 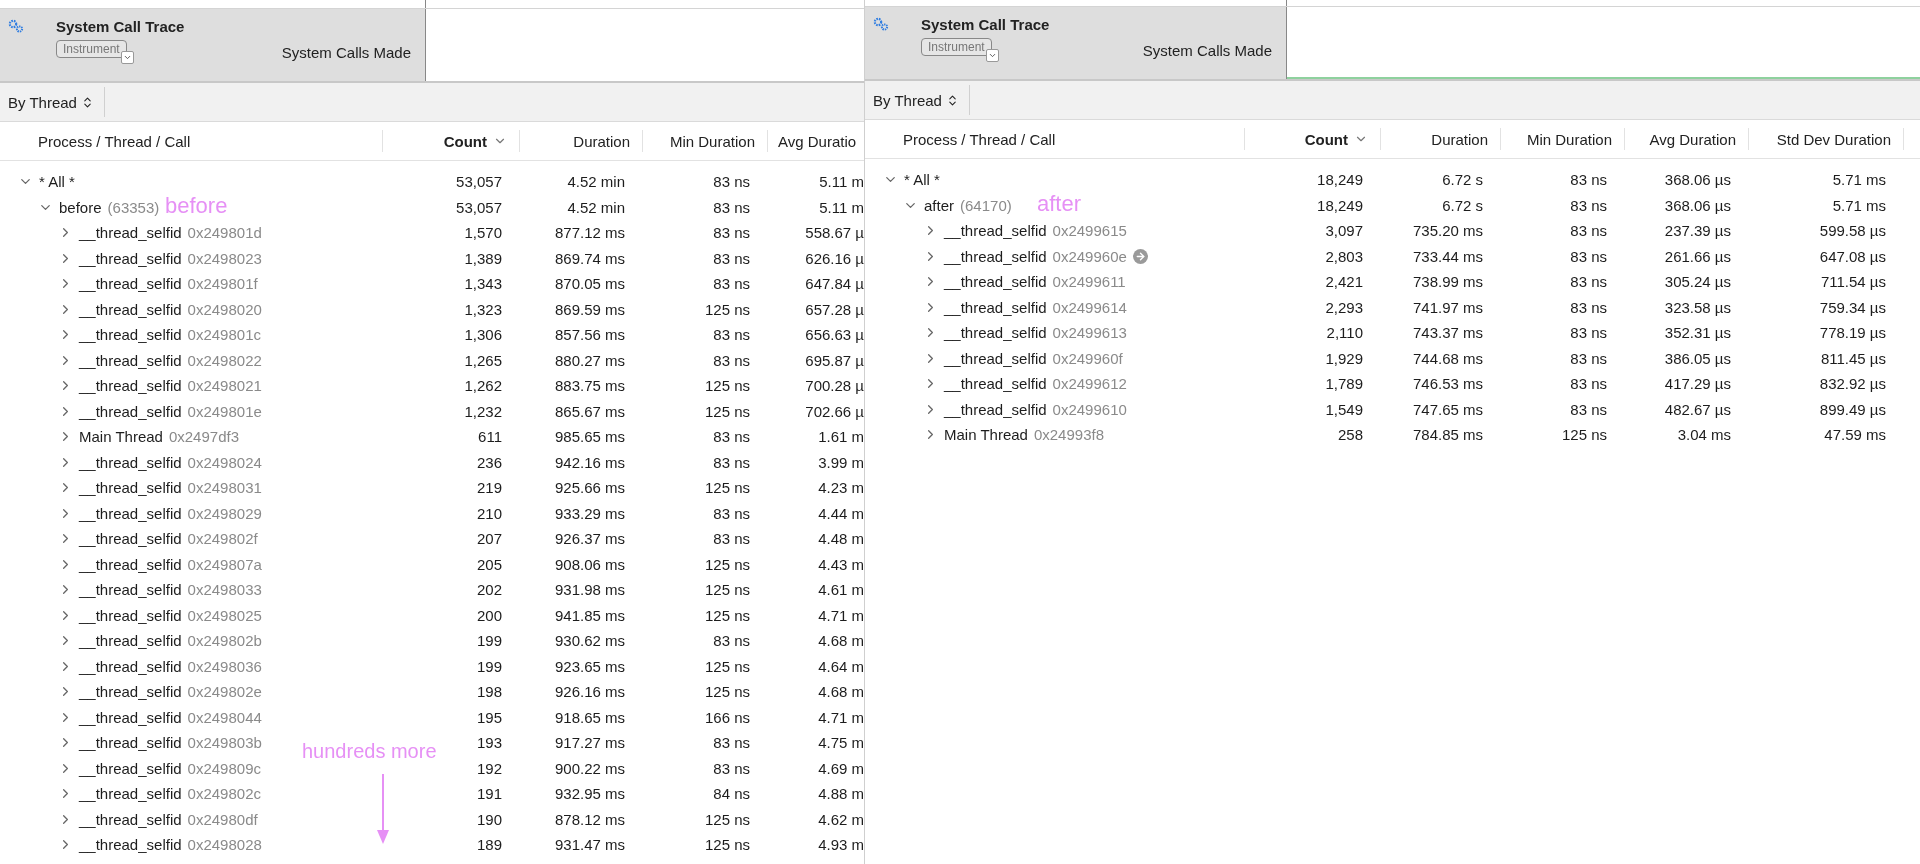 What do you see at coordinates (489, 768) in the screenshot?
I see `table-cell-text: 192` at bounding box center [489, 768].